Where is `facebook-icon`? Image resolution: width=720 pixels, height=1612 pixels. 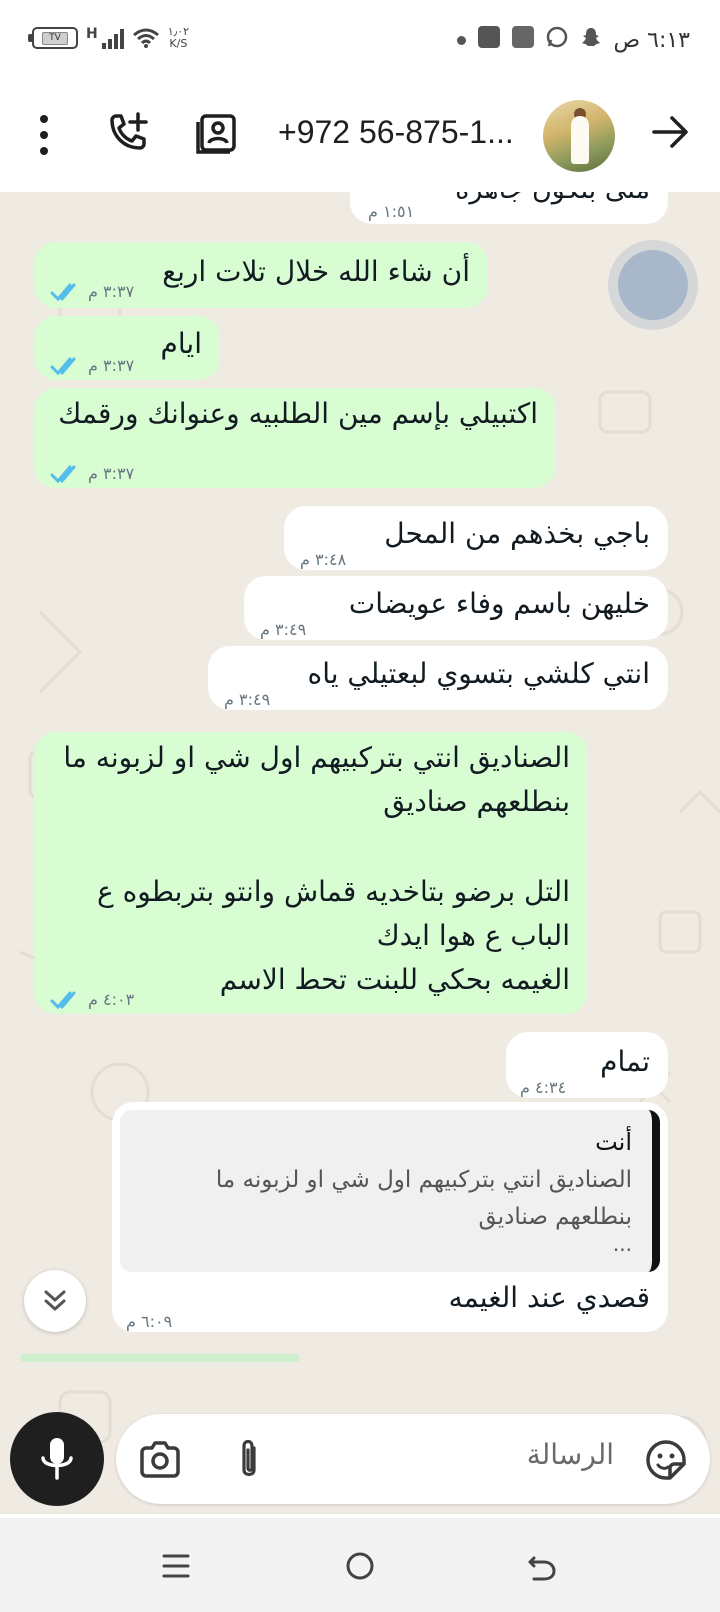
facebook-icon is located at coordinates (489, 37).